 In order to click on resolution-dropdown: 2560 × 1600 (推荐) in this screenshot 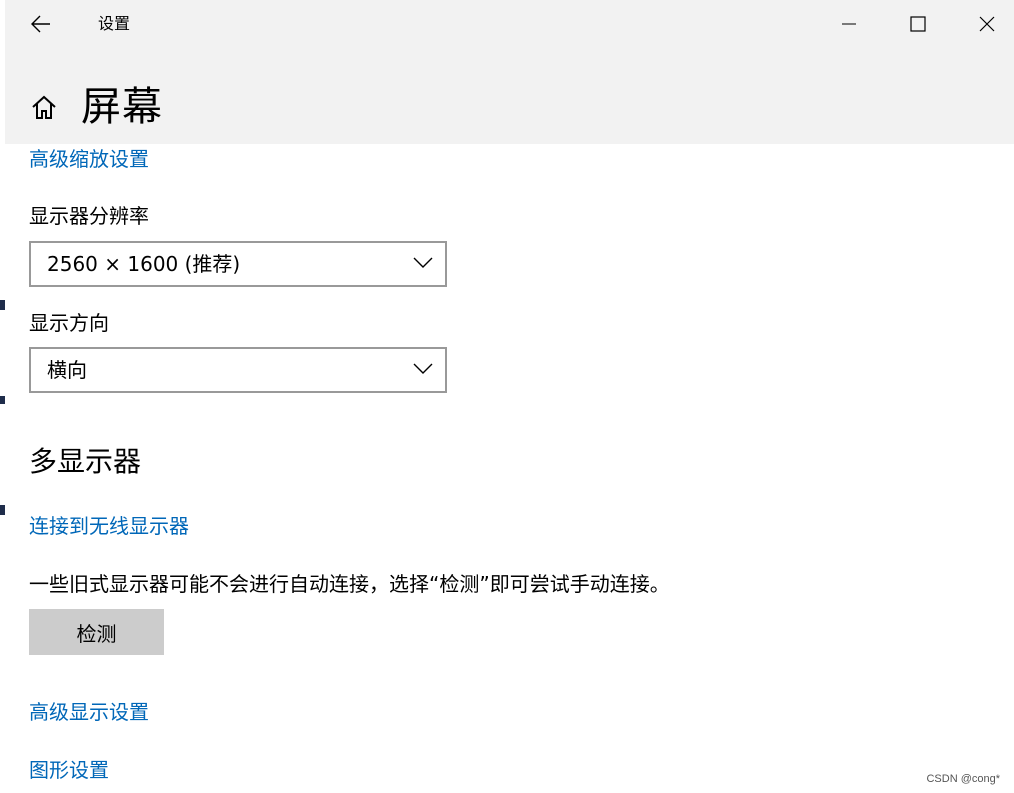, I will do `click(238, 264)`.